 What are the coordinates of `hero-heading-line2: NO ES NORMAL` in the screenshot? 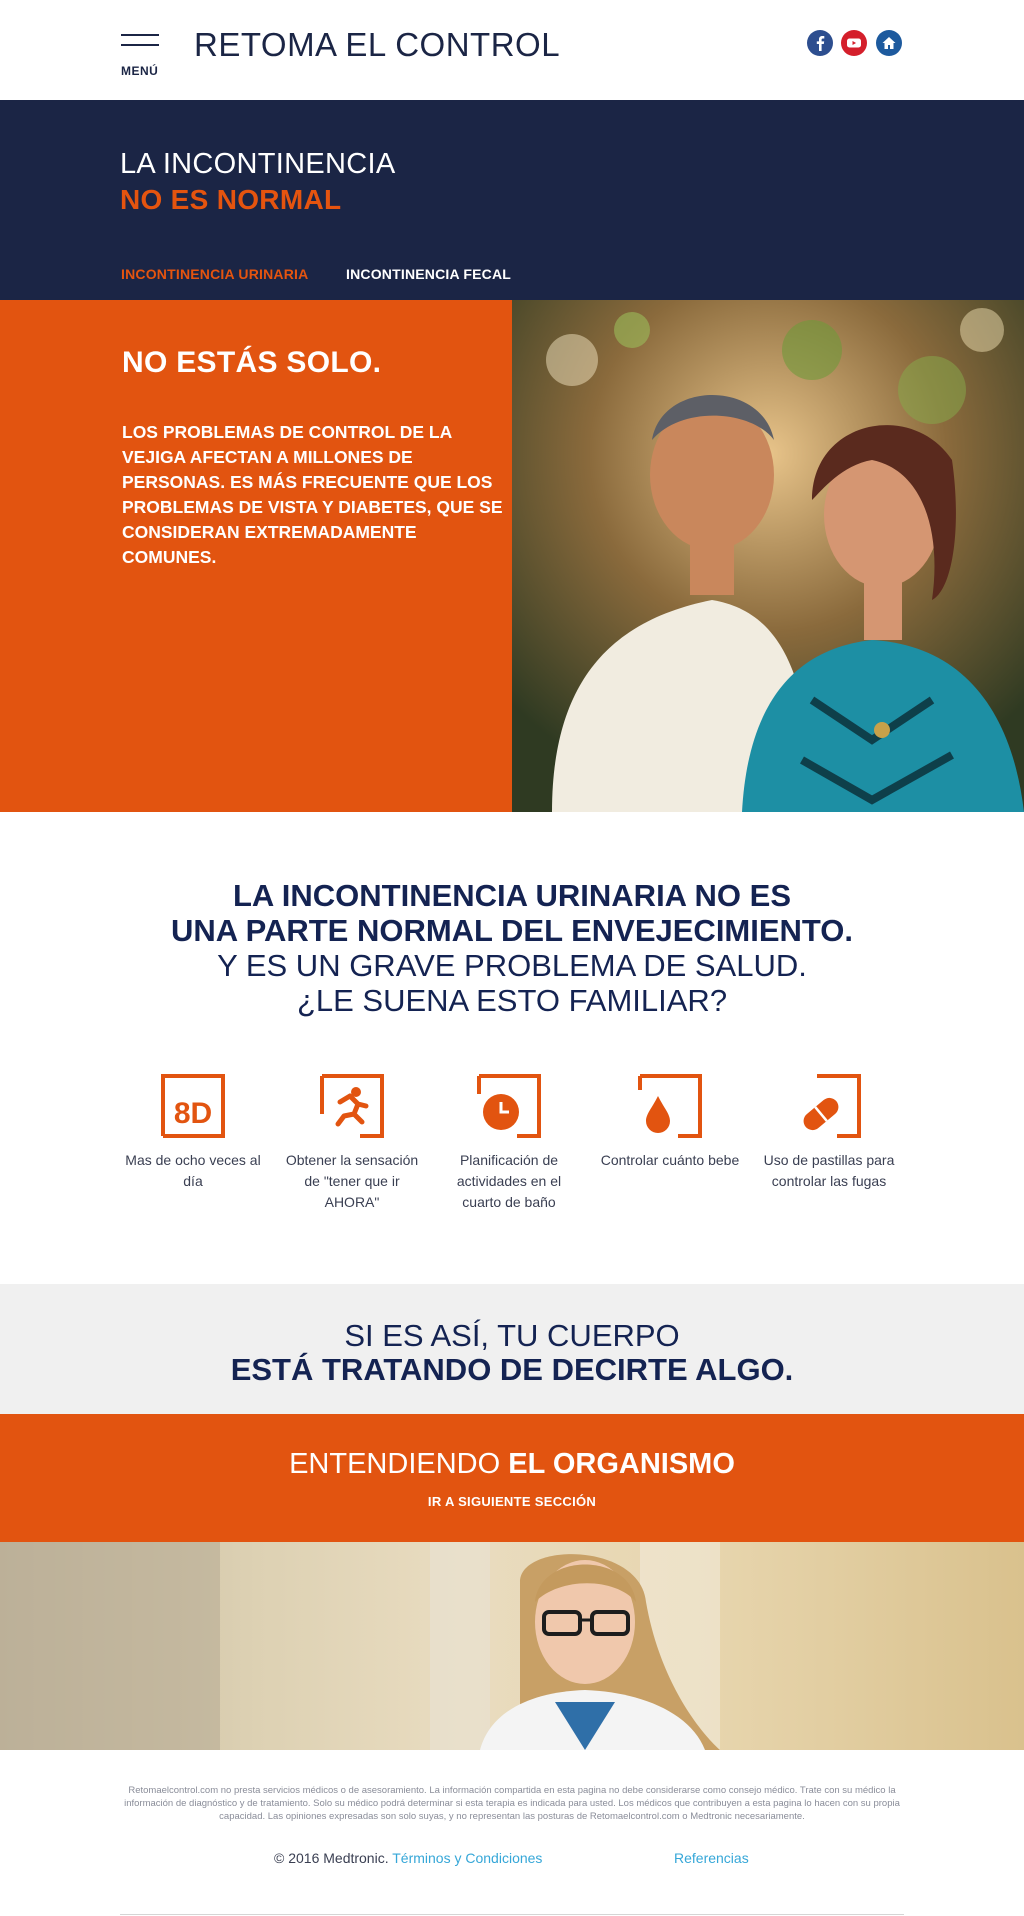 It's located at (231, 199).